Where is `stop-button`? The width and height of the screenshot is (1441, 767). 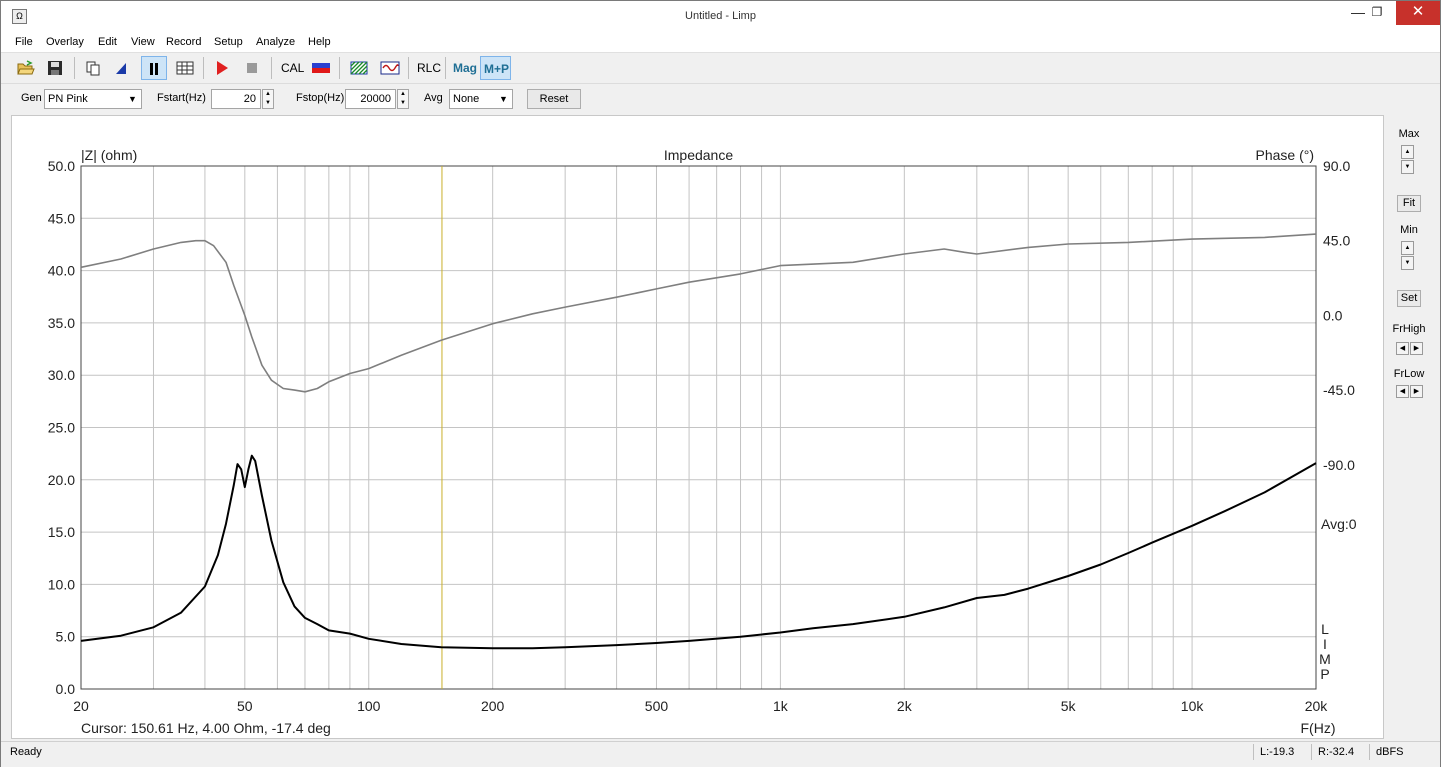 stop-button is located at coordinates (253, 68).